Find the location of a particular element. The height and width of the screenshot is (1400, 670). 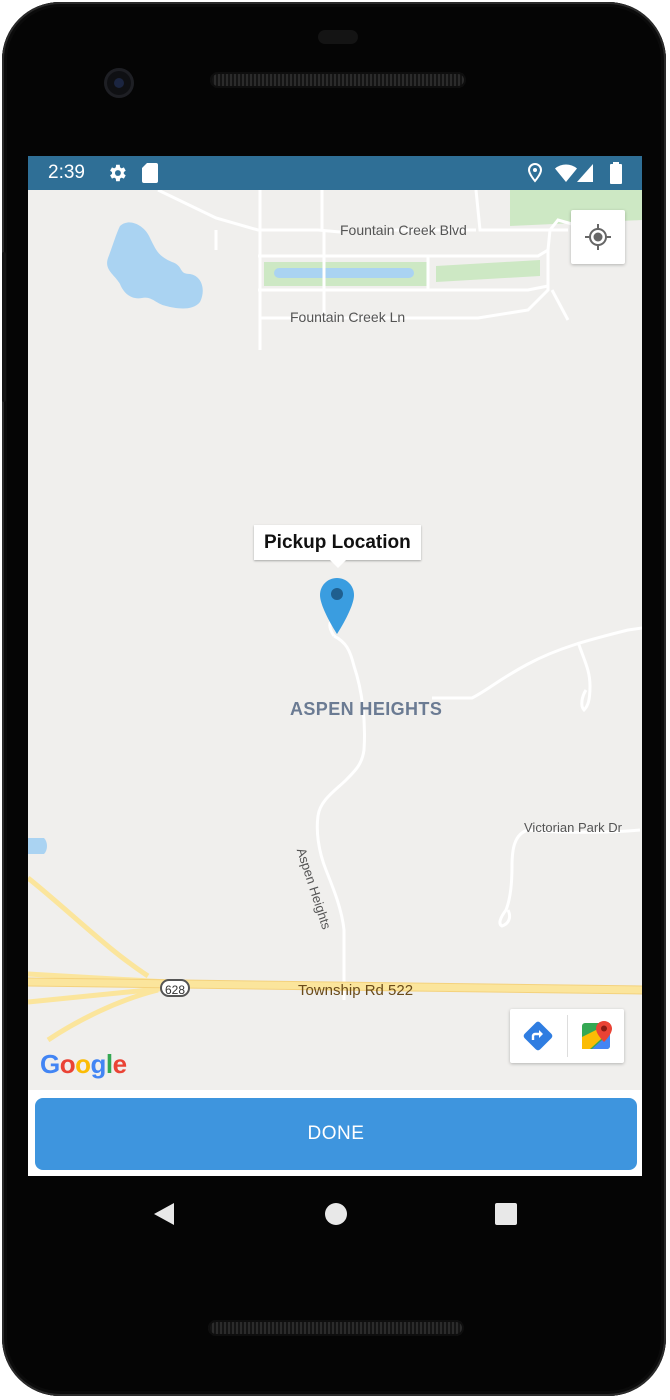

earpiece-speaker is located at coordinates (338, 80).